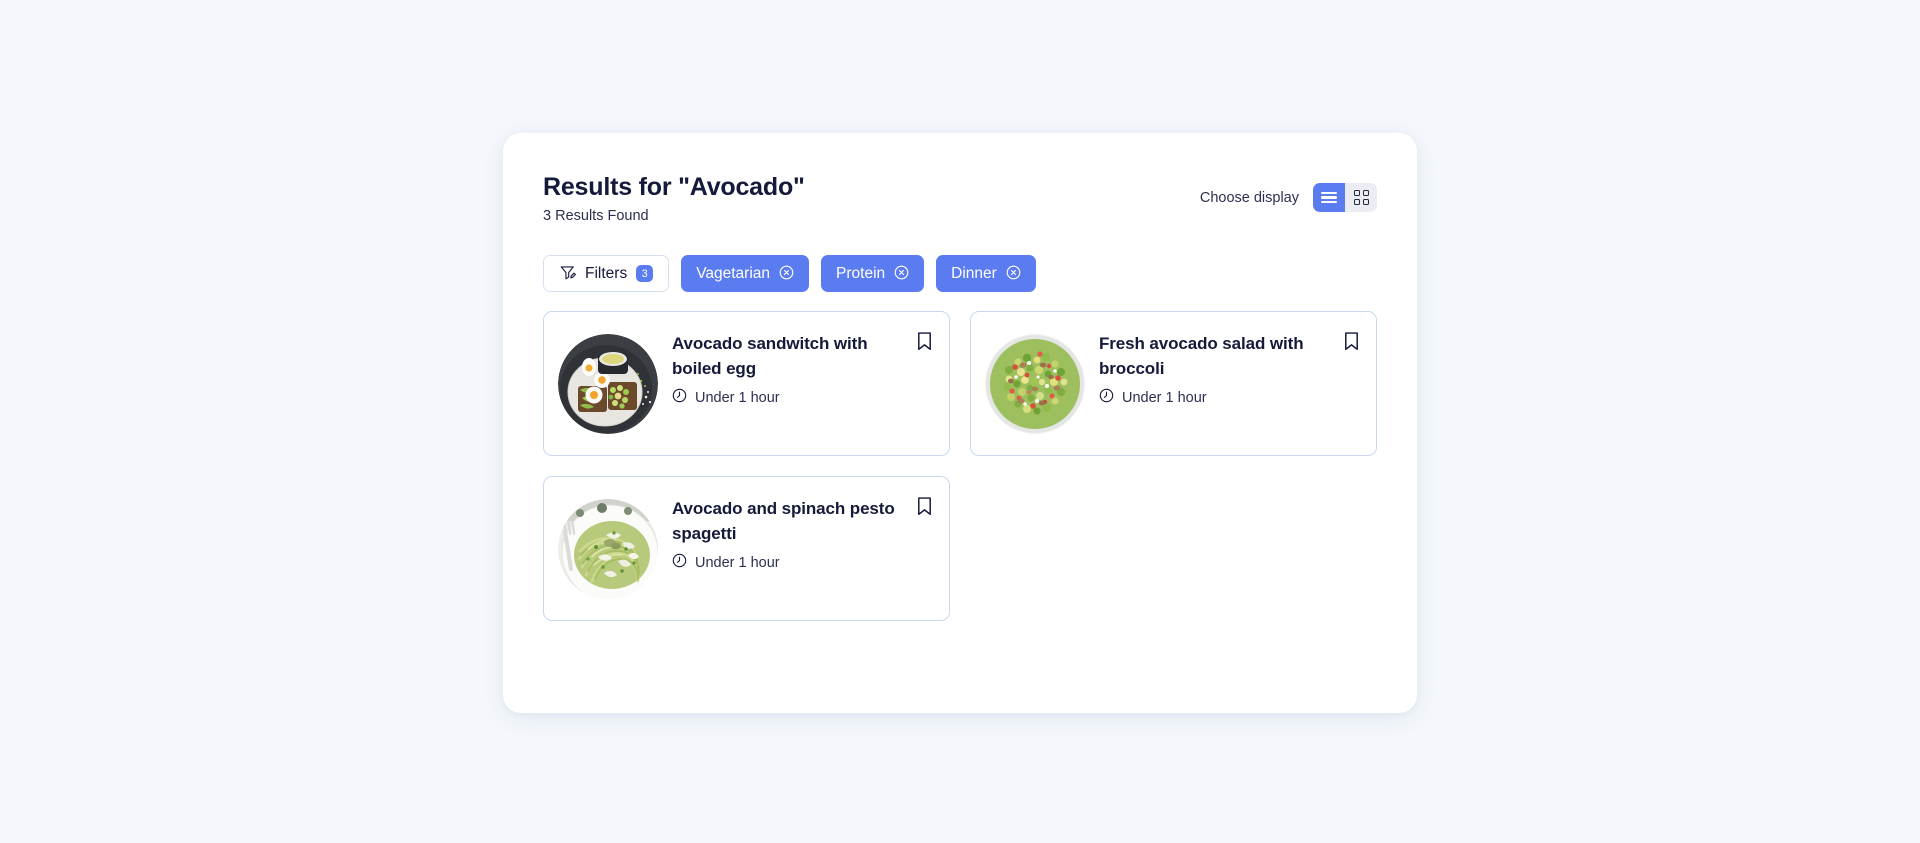  I want to click on list-view-button, so click(1329, 197).